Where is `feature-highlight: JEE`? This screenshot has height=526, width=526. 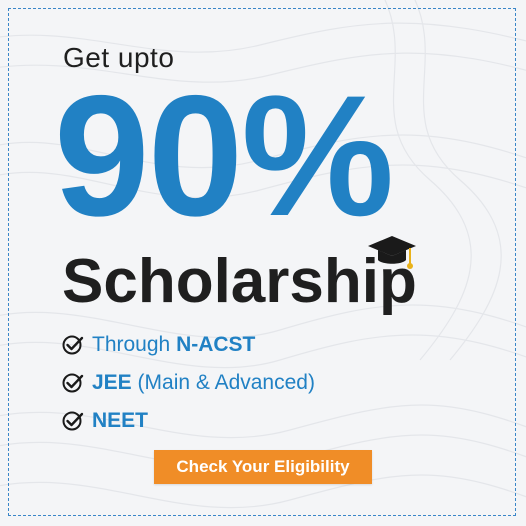 feature-highlight: JEE is located at coordinates (112, 382).